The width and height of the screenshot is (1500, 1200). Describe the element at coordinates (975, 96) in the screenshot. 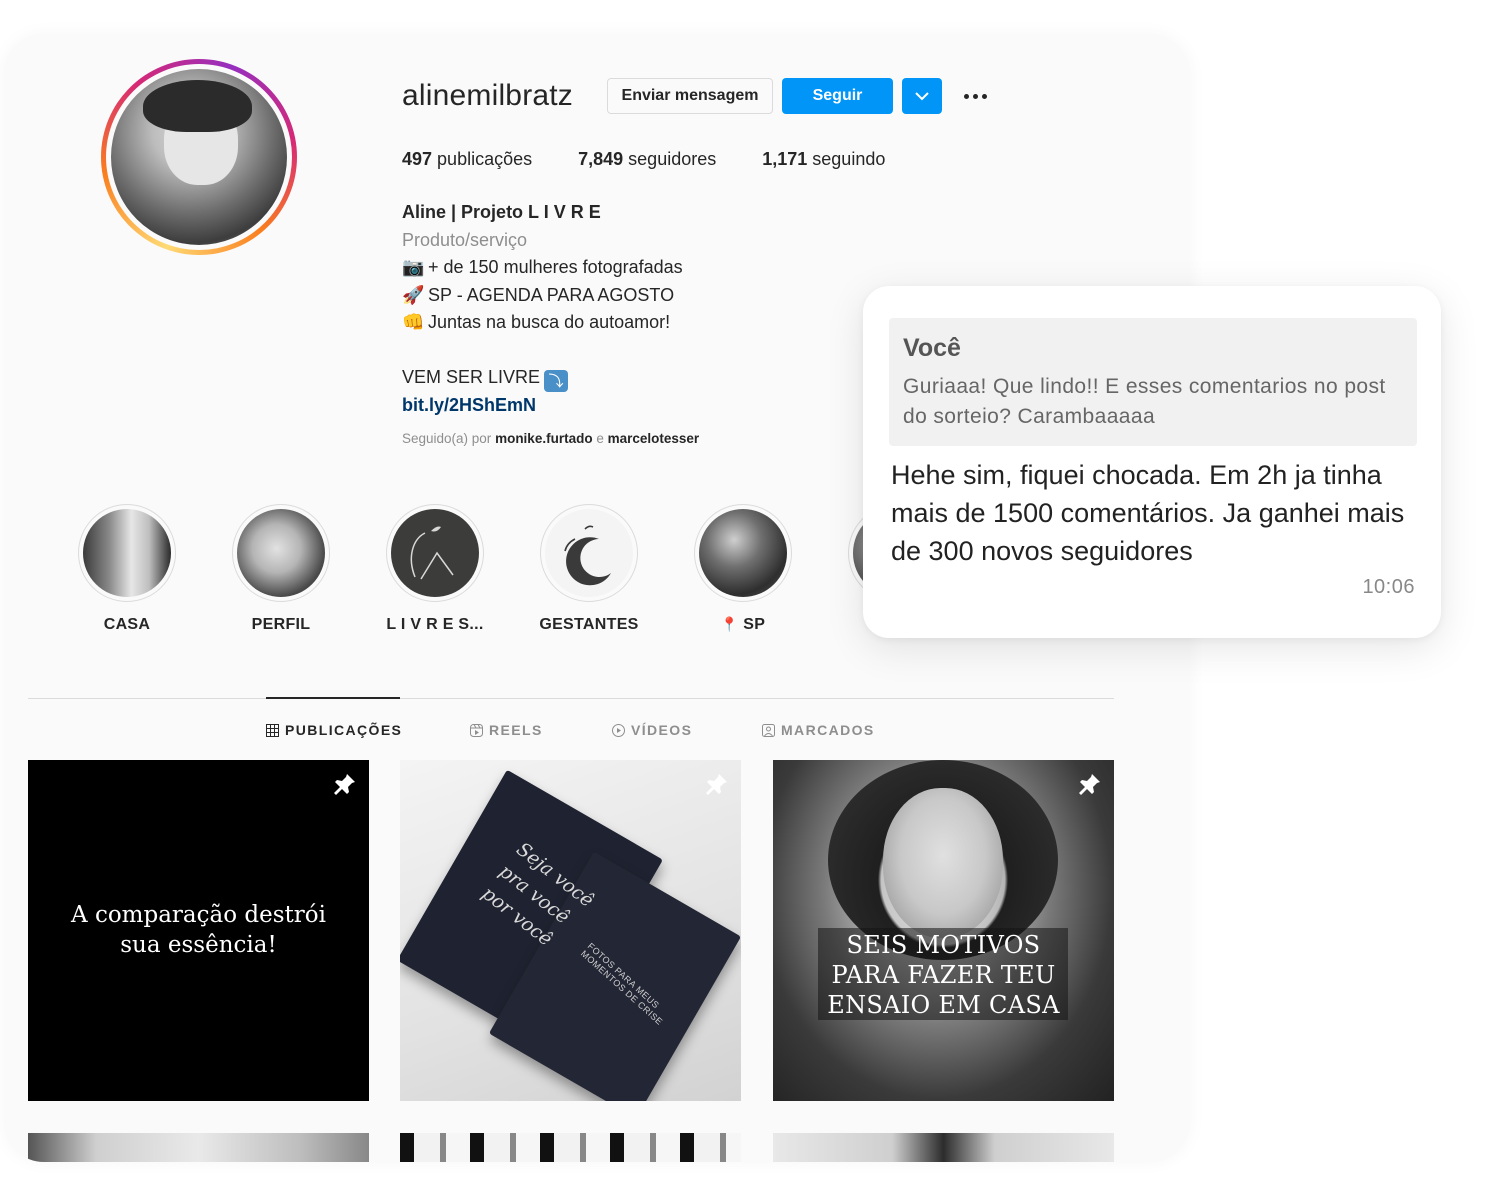

I see `more-options-icon` at that location.